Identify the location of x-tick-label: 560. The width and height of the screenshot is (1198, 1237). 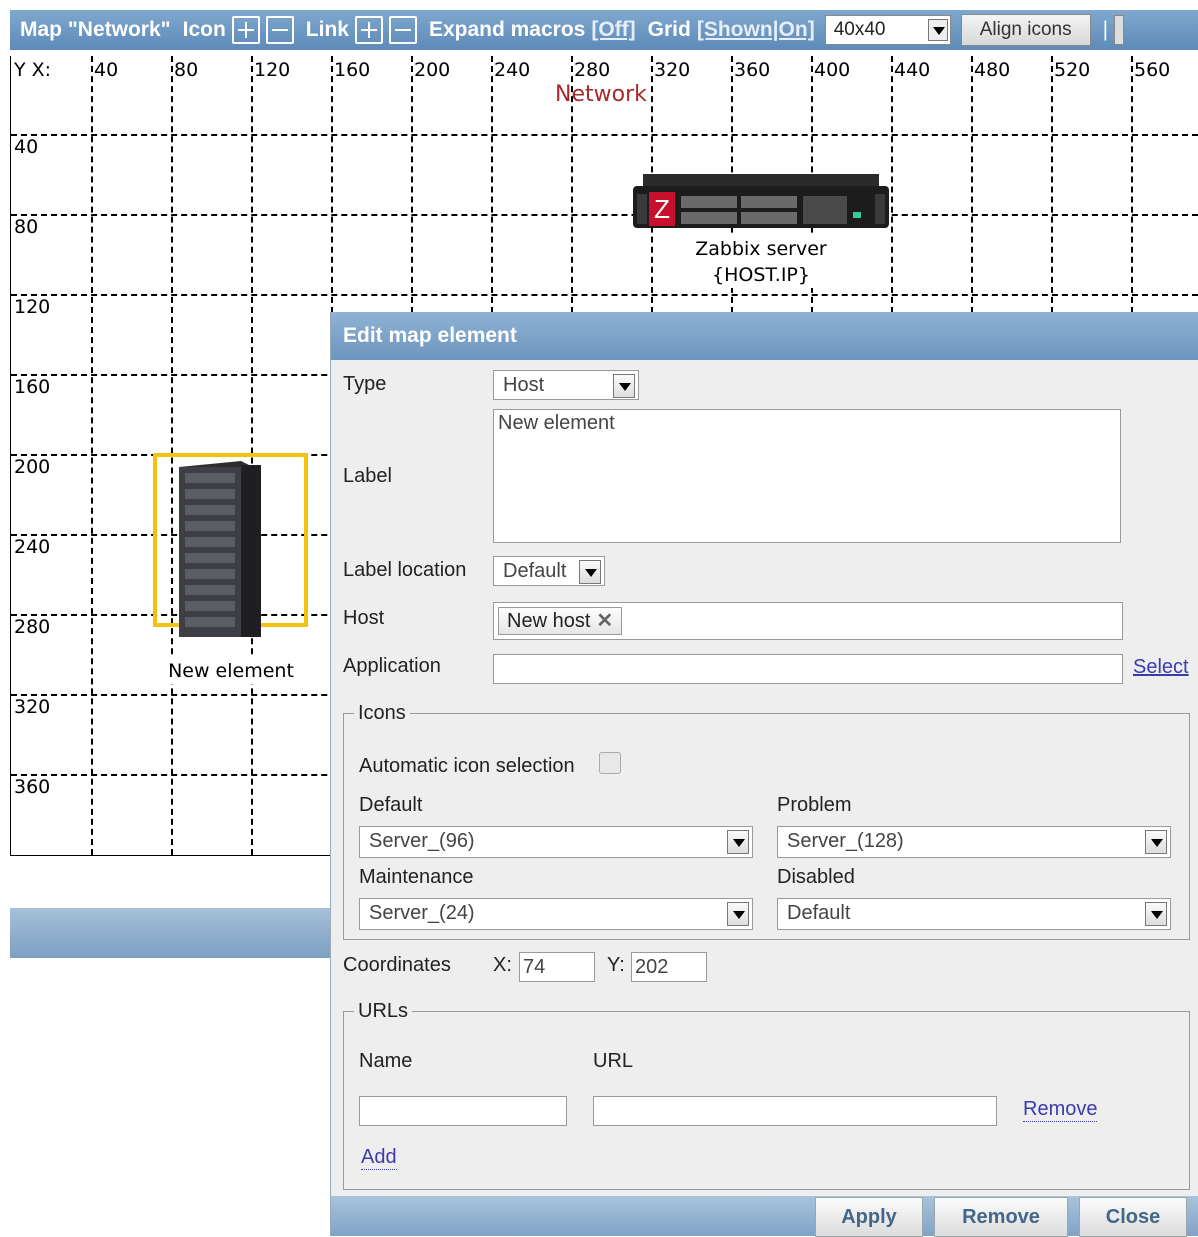
(1152, 70).